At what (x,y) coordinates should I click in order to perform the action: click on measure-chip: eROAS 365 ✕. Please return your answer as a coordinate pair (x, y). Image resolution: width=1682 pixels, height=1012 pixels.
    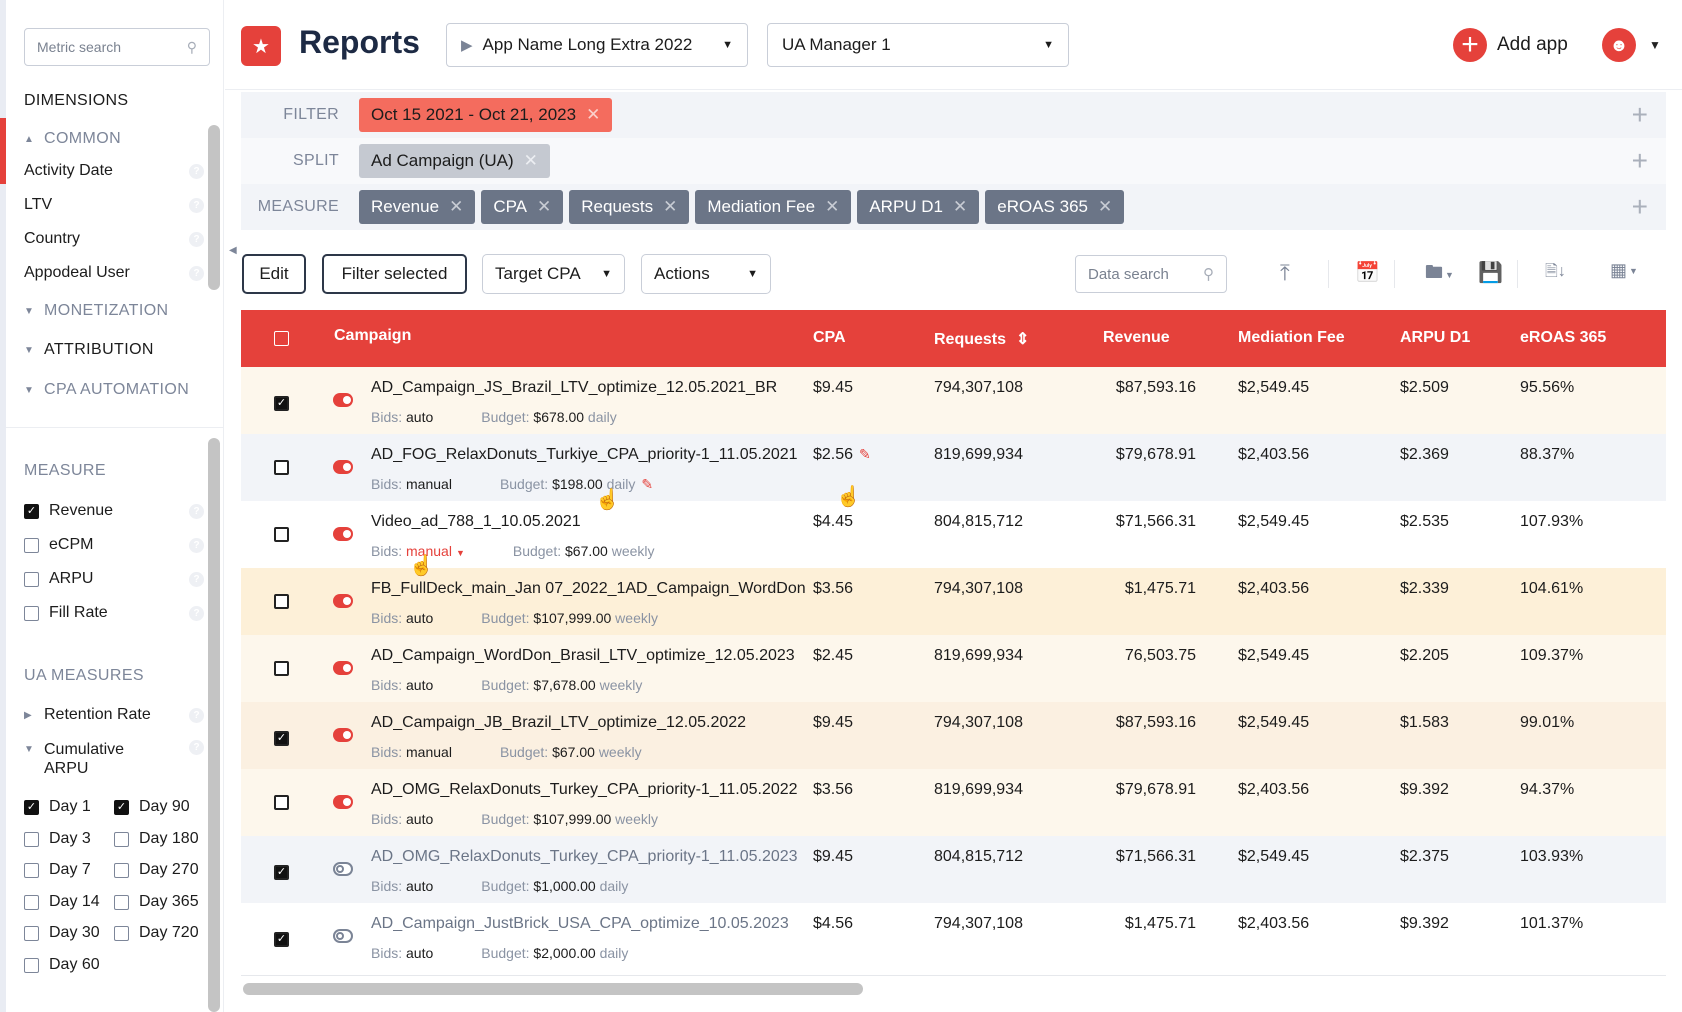
    Looking at the image, I should click on (1055, 207).